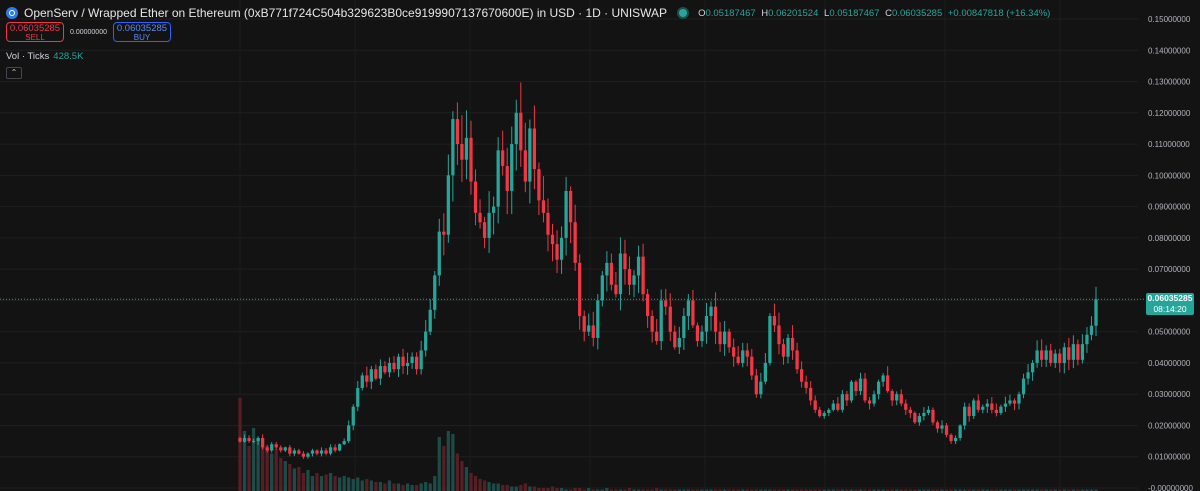 This screenshot has width=1200, height=491. Describe the element at coordinates (1169, 113) in the screenshot. I see `price-tick-label: 0.12000000` at that location.